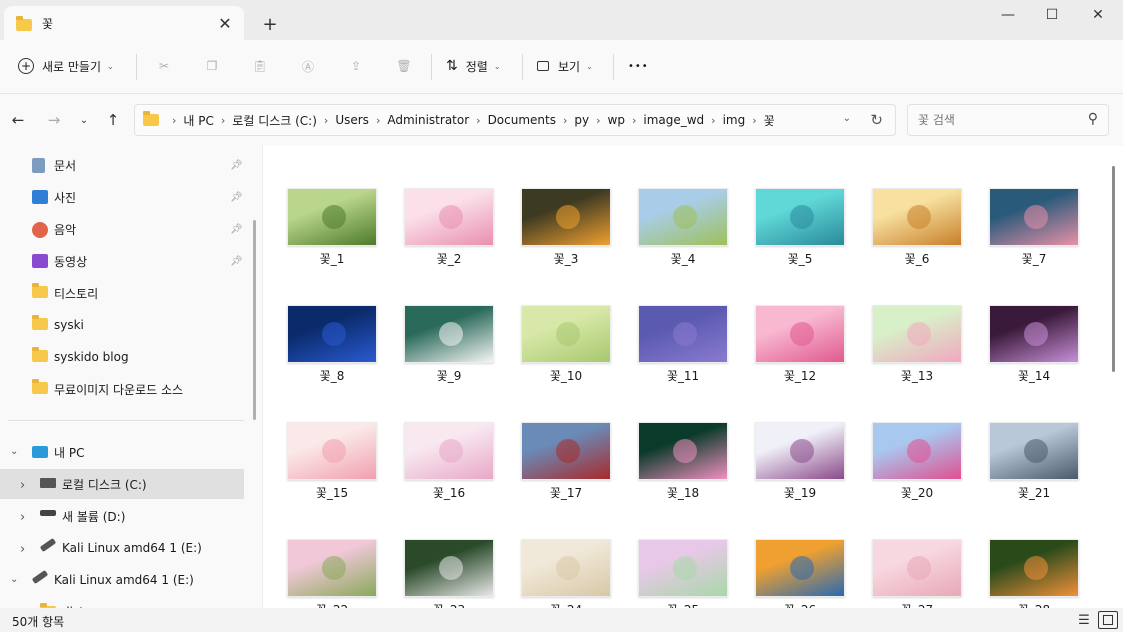 The width and height of the screenshot is (1123, 632). I want to click on cut-button: ✂, so click(164, 66).